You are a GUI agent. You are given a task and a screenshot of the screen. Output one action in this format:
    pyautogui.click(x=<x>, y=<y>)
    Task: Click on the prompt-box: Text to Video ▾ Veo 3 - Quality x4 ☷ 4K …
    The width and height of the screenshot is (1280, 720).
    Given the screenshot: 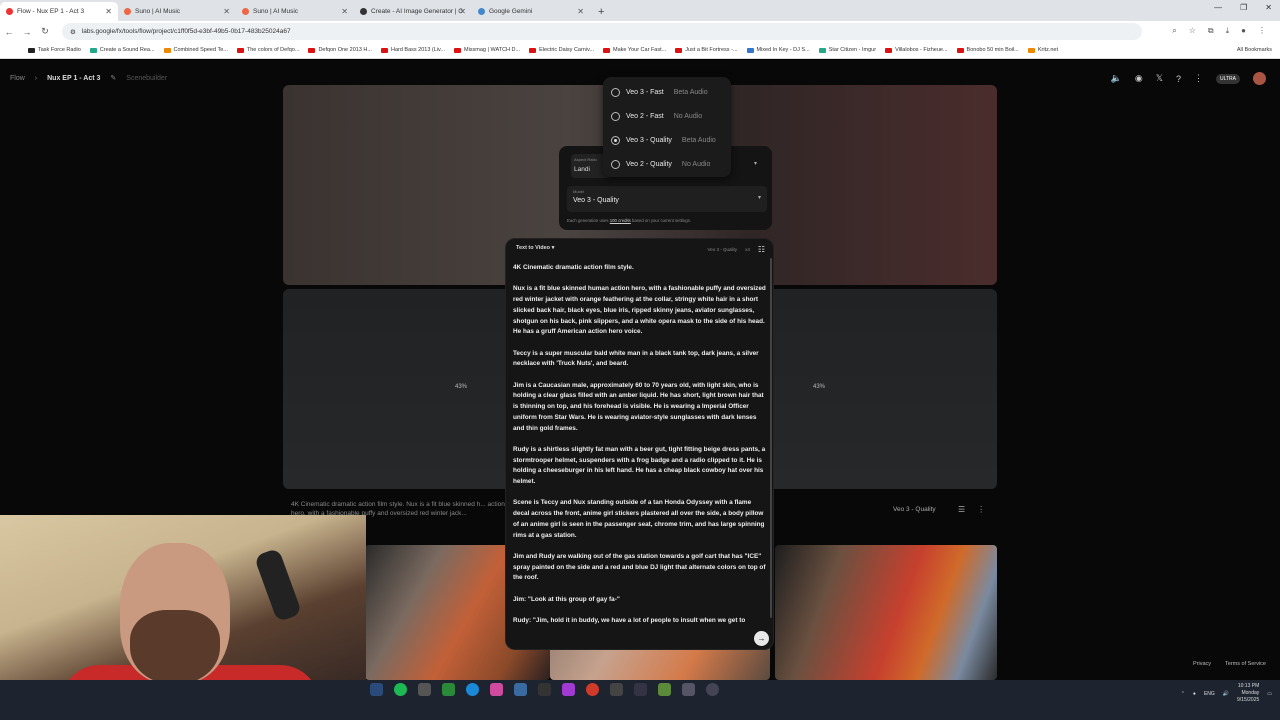 What is the action you would take?
    pyautogui.click(x=639, y=444)
    